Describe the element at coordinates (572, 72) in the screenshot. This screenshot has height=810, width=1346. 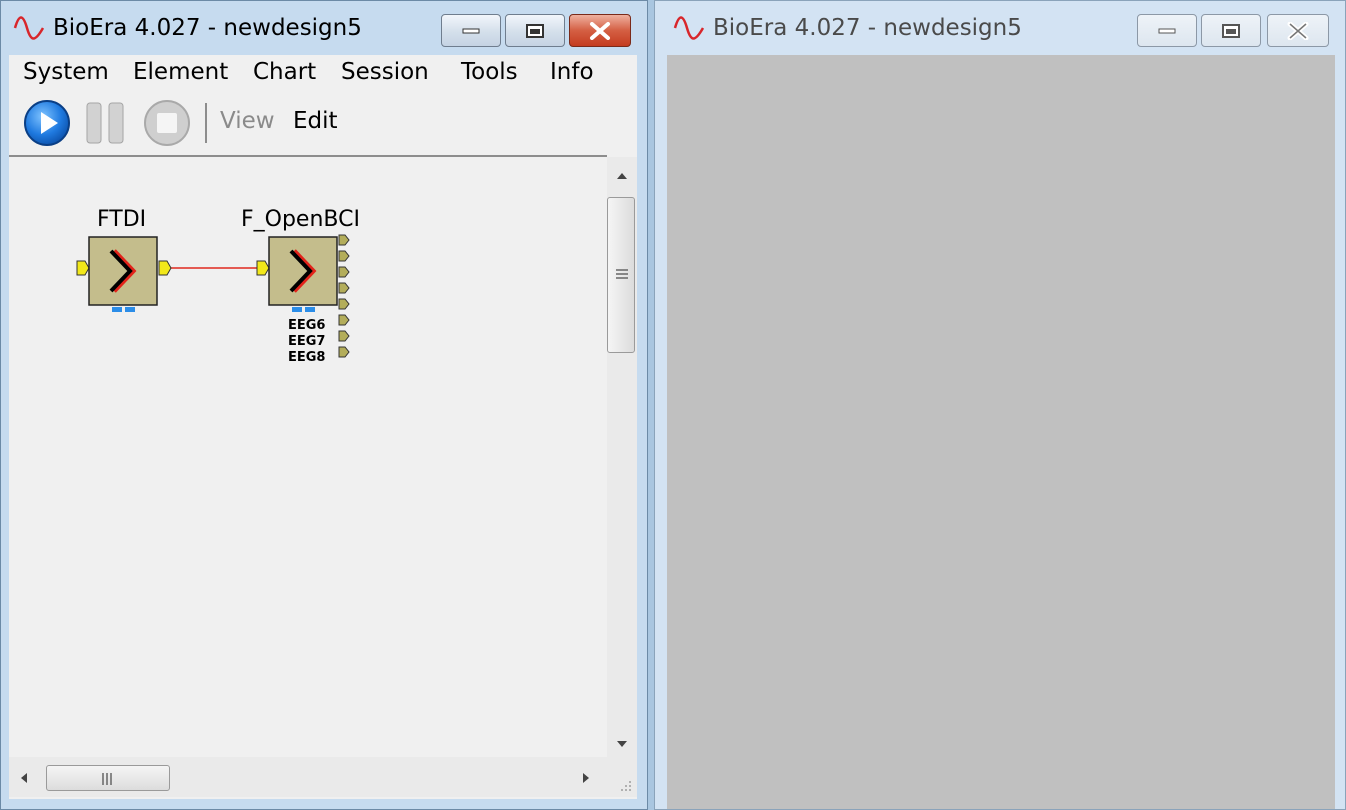
I see `menu-info: Info` at that location.